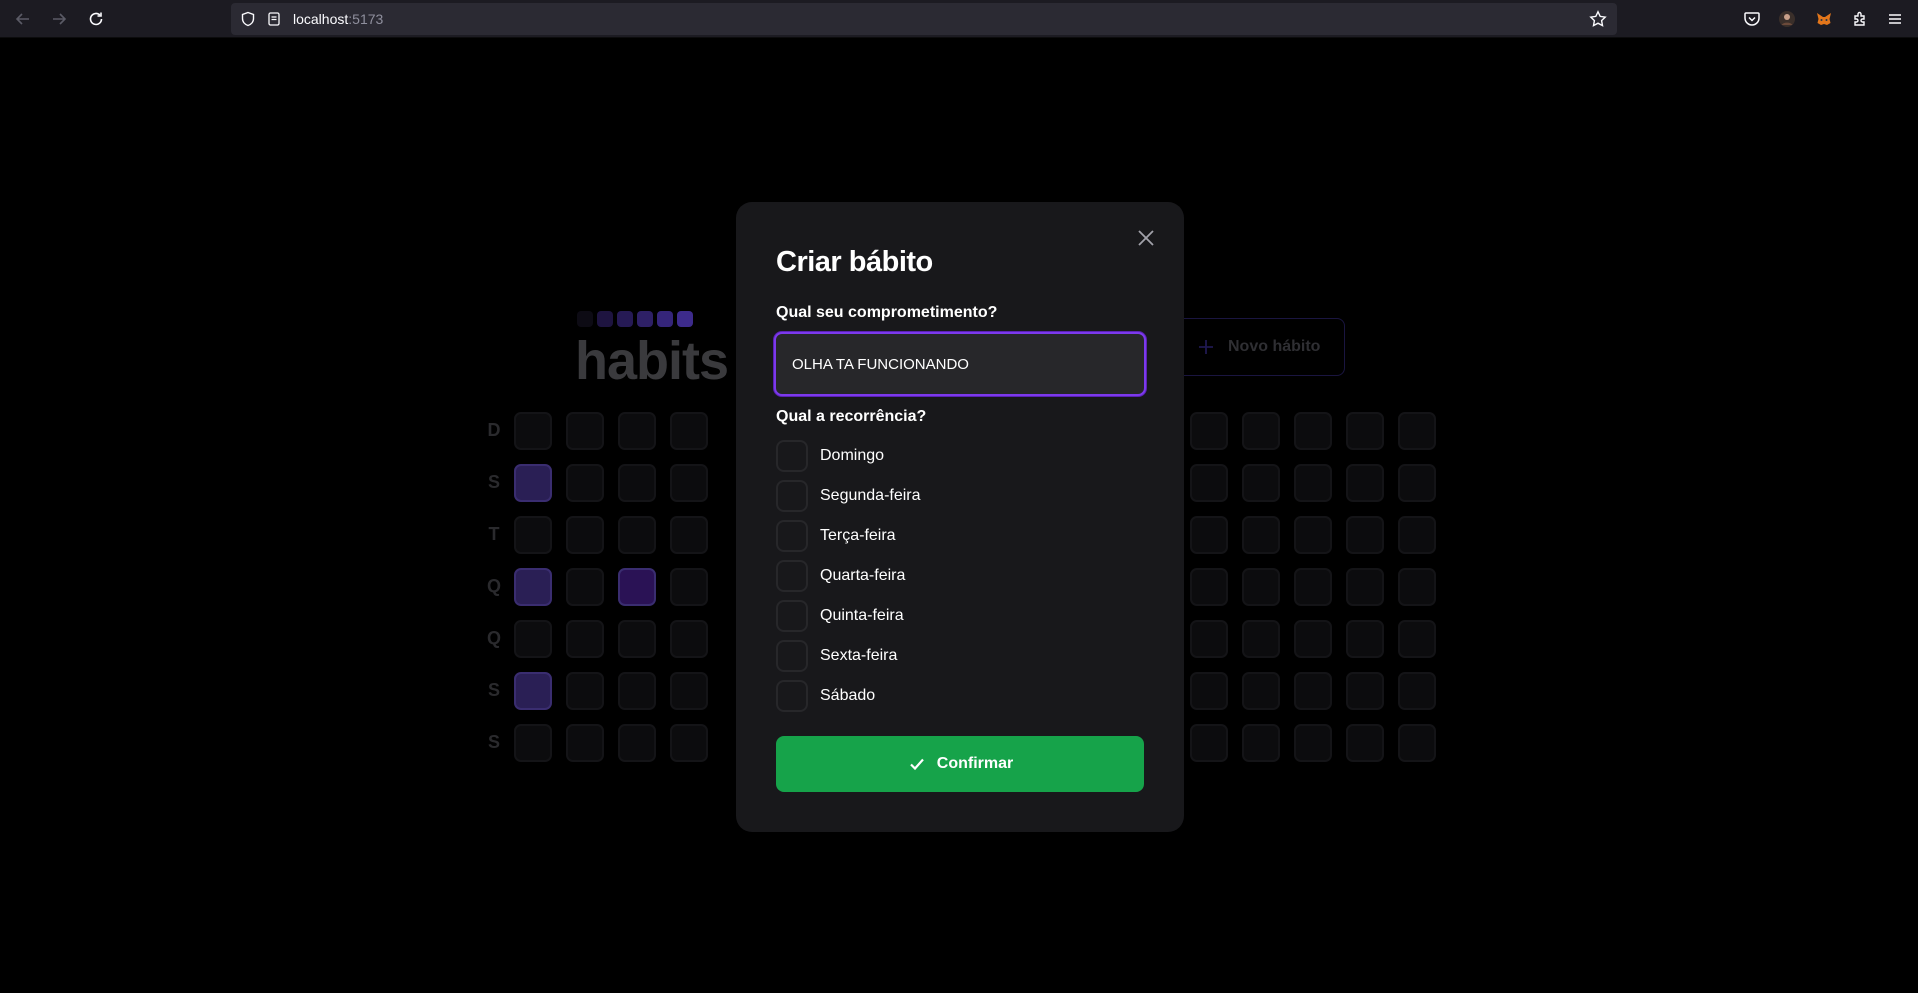 This screenshot has width=1918, height=993. I want to click on checkbox-segunda: Segunda-feira, so click(848, 496).